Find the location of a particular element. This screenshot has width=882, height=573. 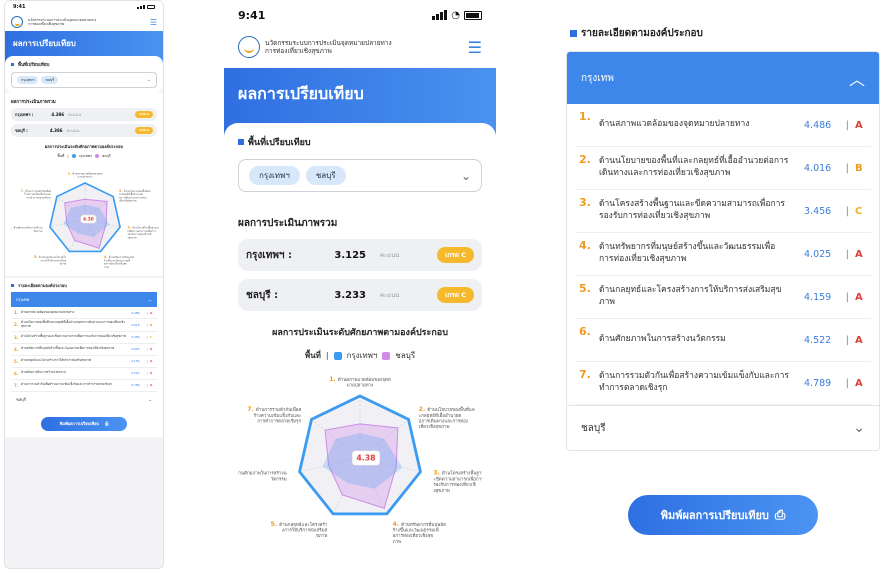

item-score: 3.456 is located at coordinates (135, 337).